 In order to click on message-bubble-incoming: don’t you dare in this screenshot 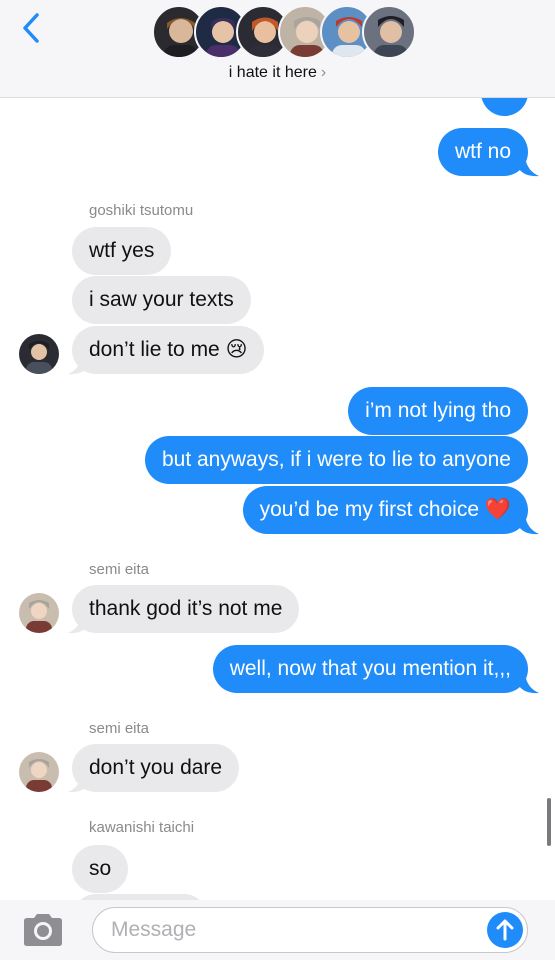, I will do `click(156, 768)`.